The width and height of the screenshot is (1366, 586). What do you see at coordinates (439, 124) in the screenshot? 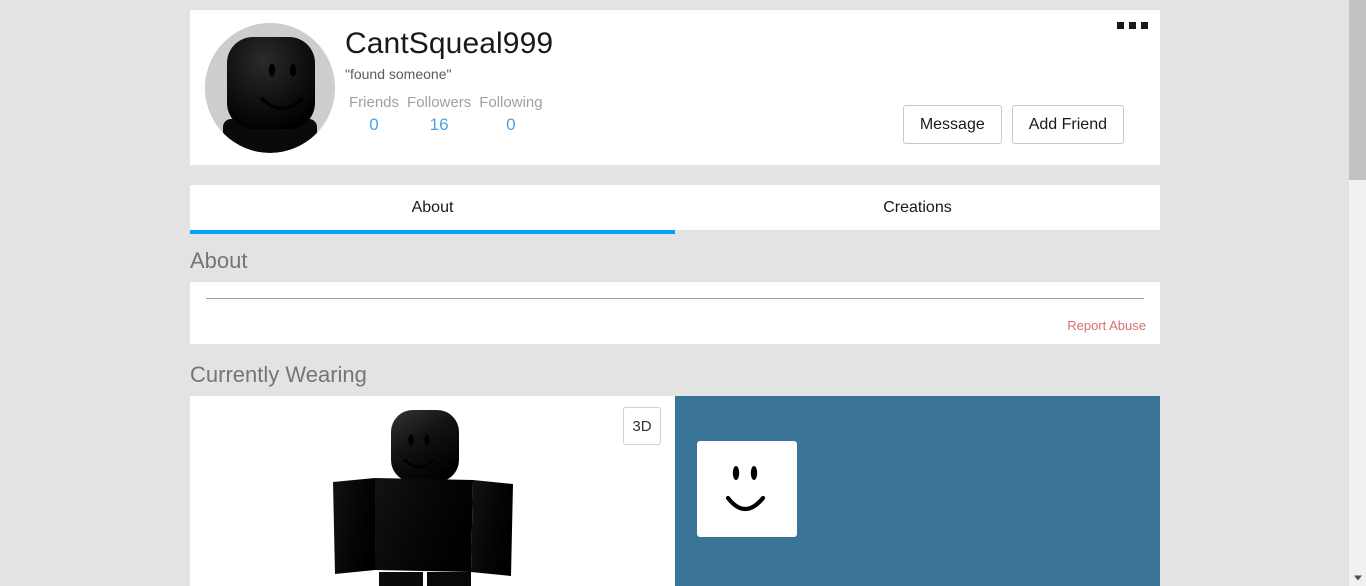
I see `stat-followers-value: 16` at bounding box center [439, 124].